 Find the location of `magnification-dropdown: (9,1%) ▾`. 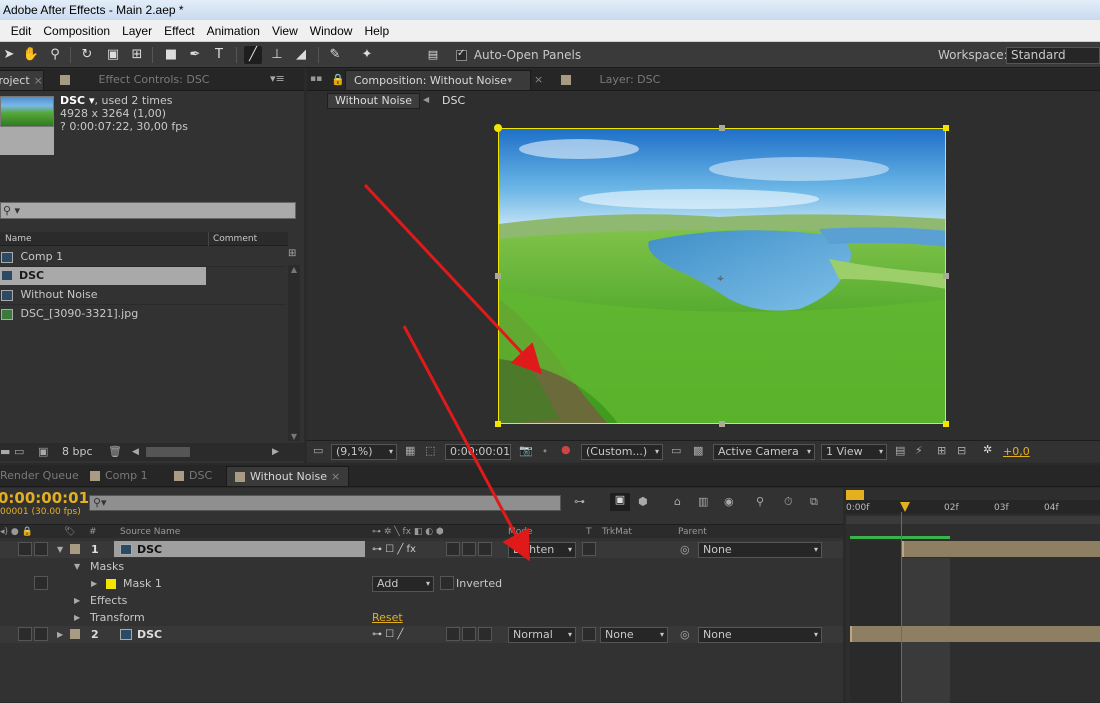

magnification-dropdown: (9,1%) ▾ is located at coordinates (364, 452).